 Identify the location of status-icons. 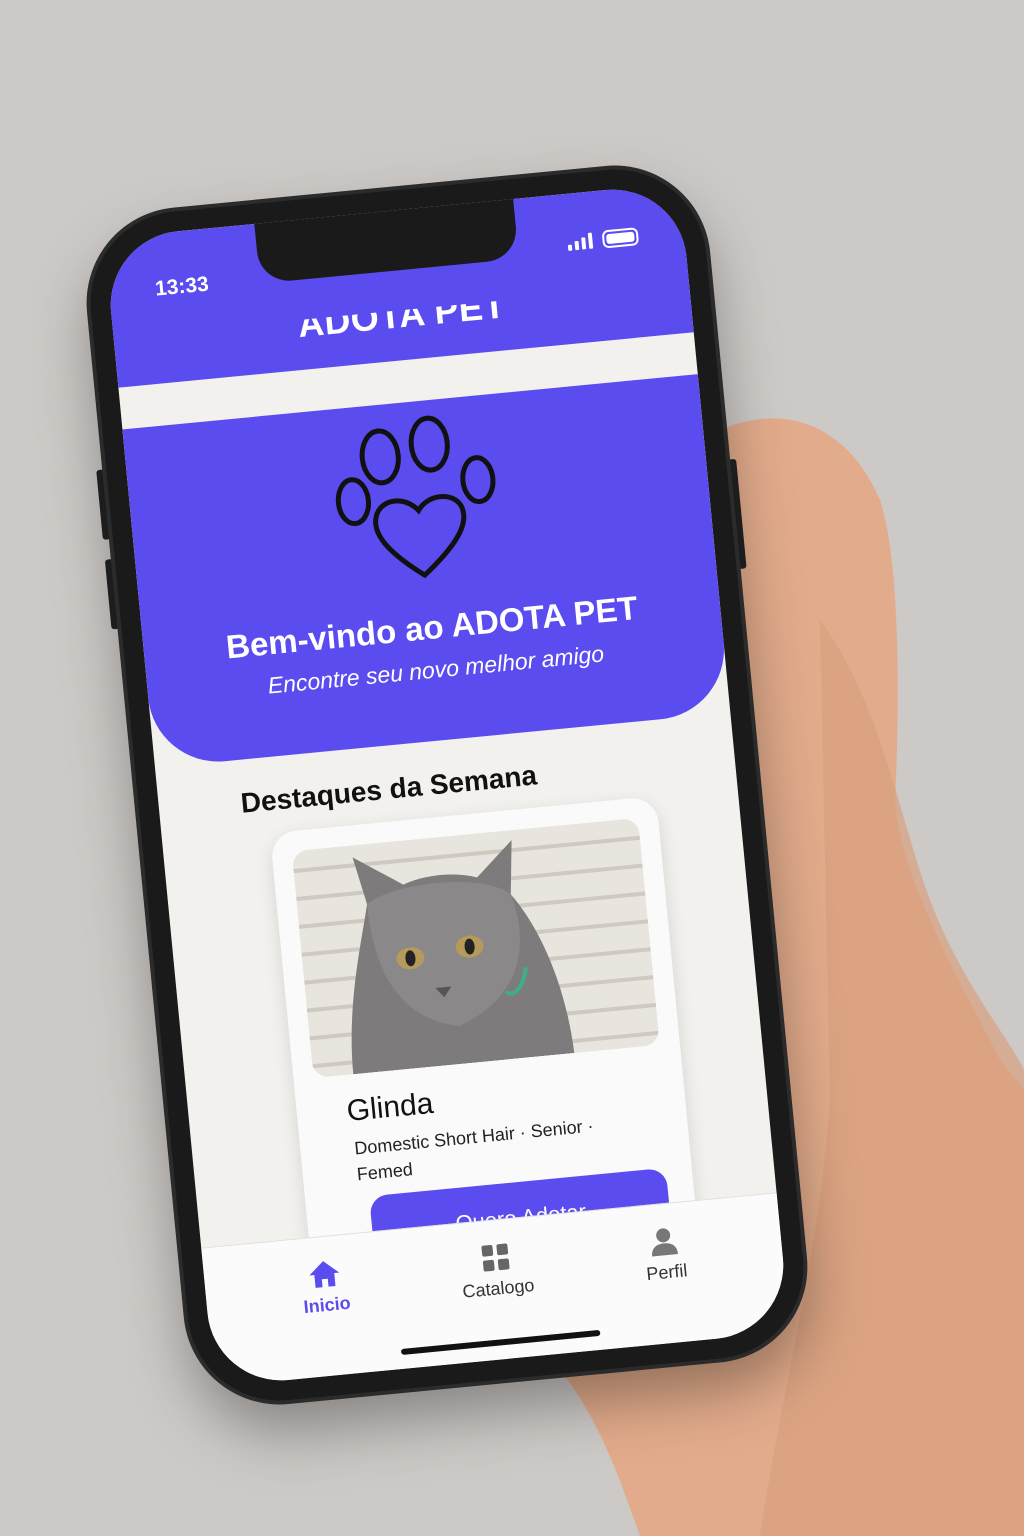
(603, 239).